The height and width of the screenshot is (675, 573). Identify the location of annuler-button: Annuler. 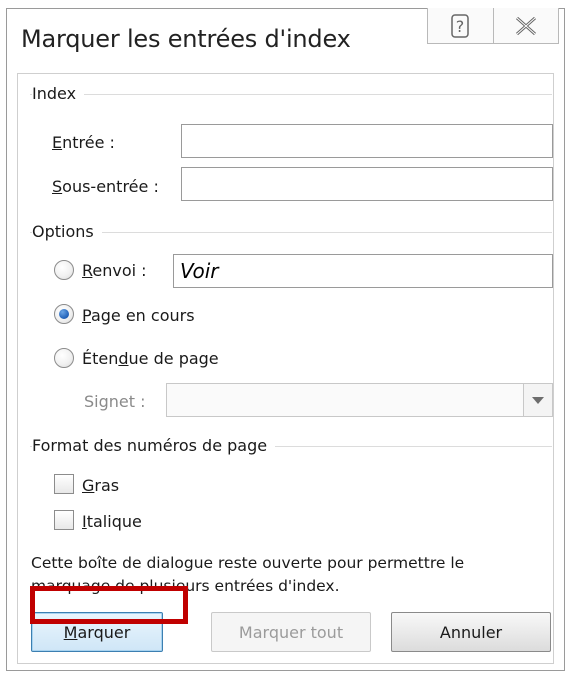
(471, 632).